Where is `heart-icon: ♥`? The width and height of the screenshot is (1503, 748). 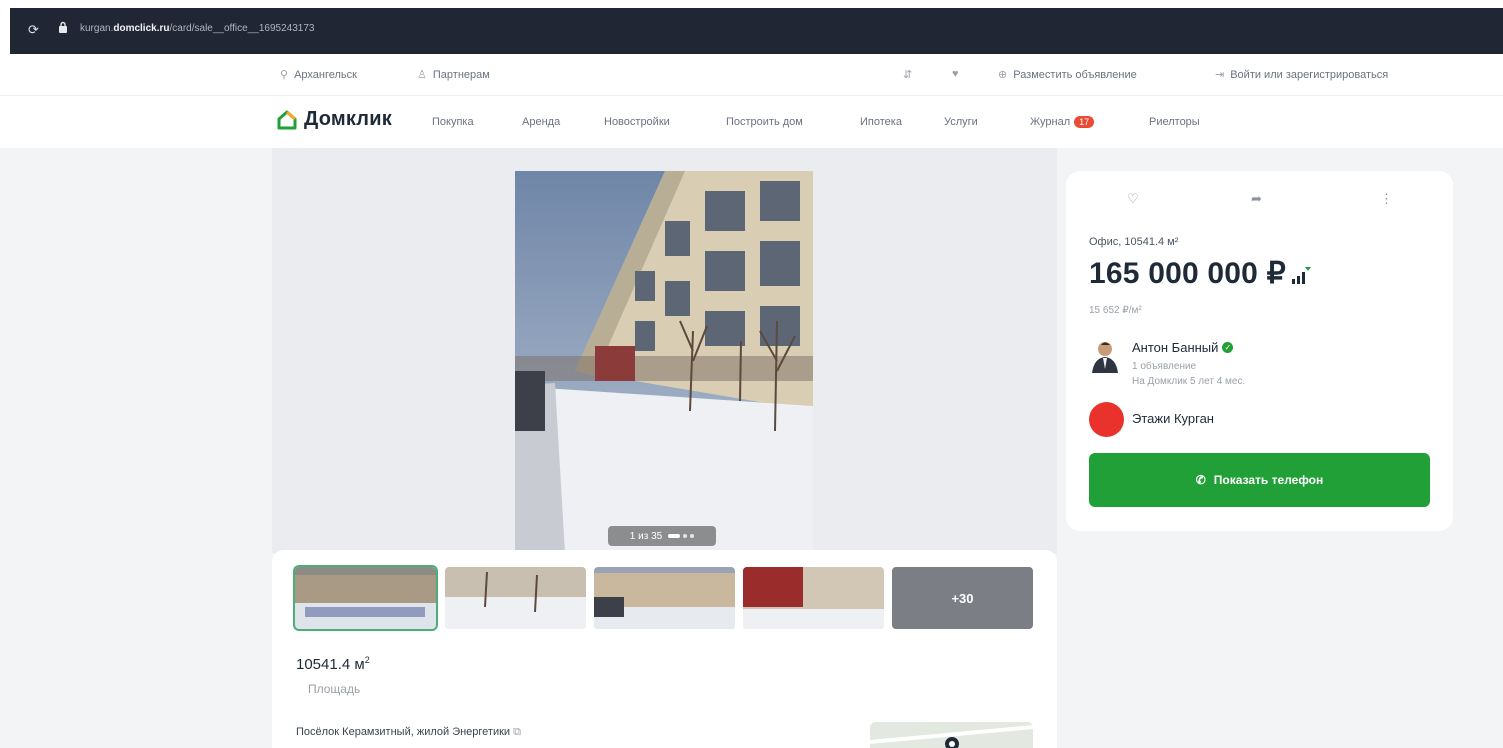
heart-icon: ♥ is located at coordinates (955, 74).